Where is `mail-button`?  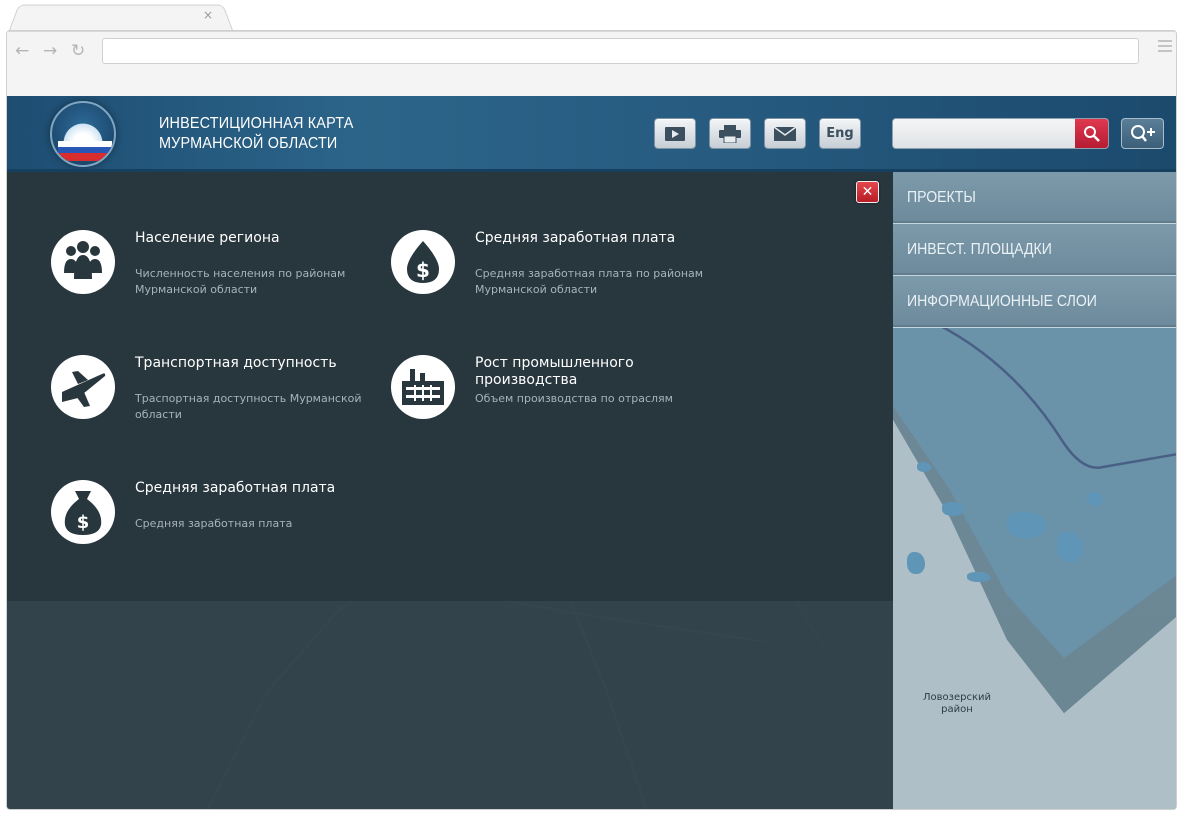
mail-button is located at coordinates (785, 133).